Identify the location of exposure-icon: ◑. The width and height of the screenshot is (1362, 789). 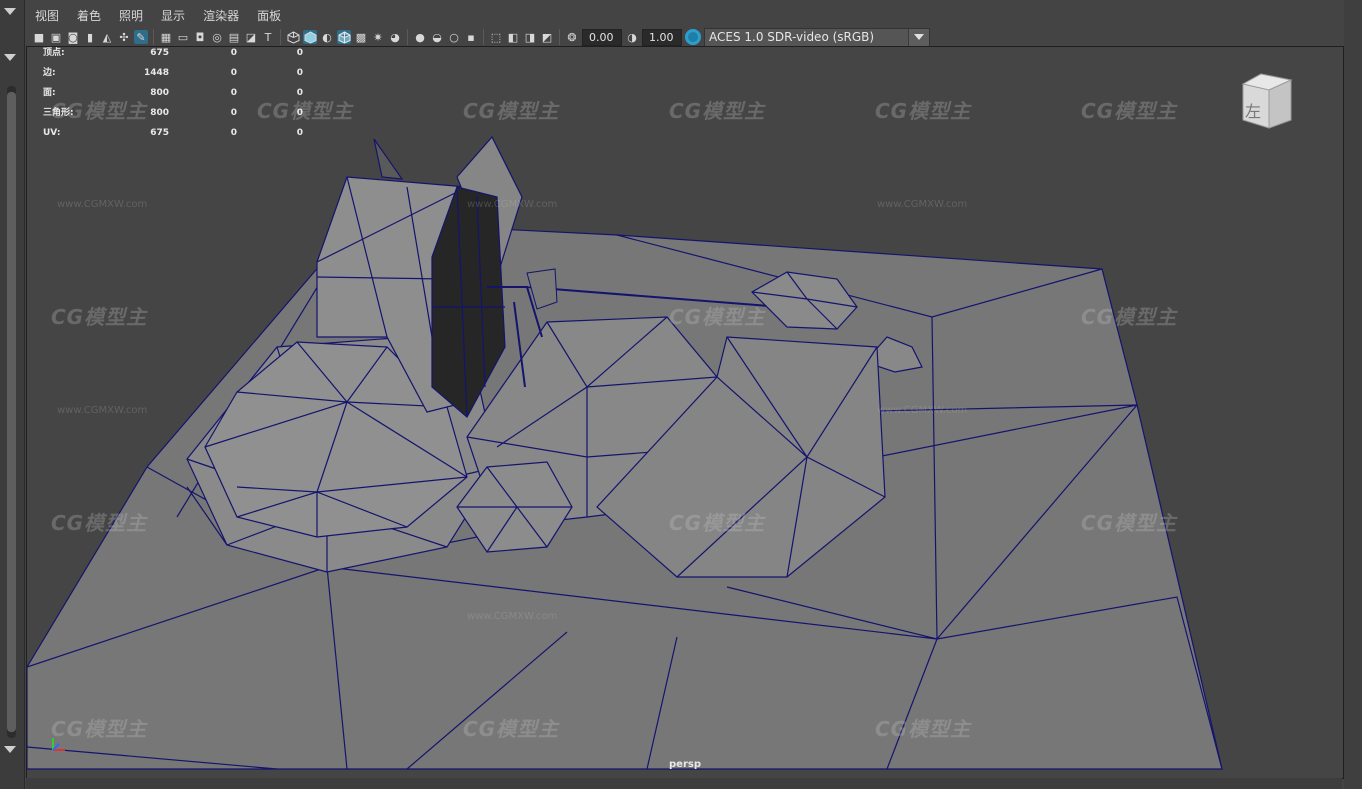
(632, 37).